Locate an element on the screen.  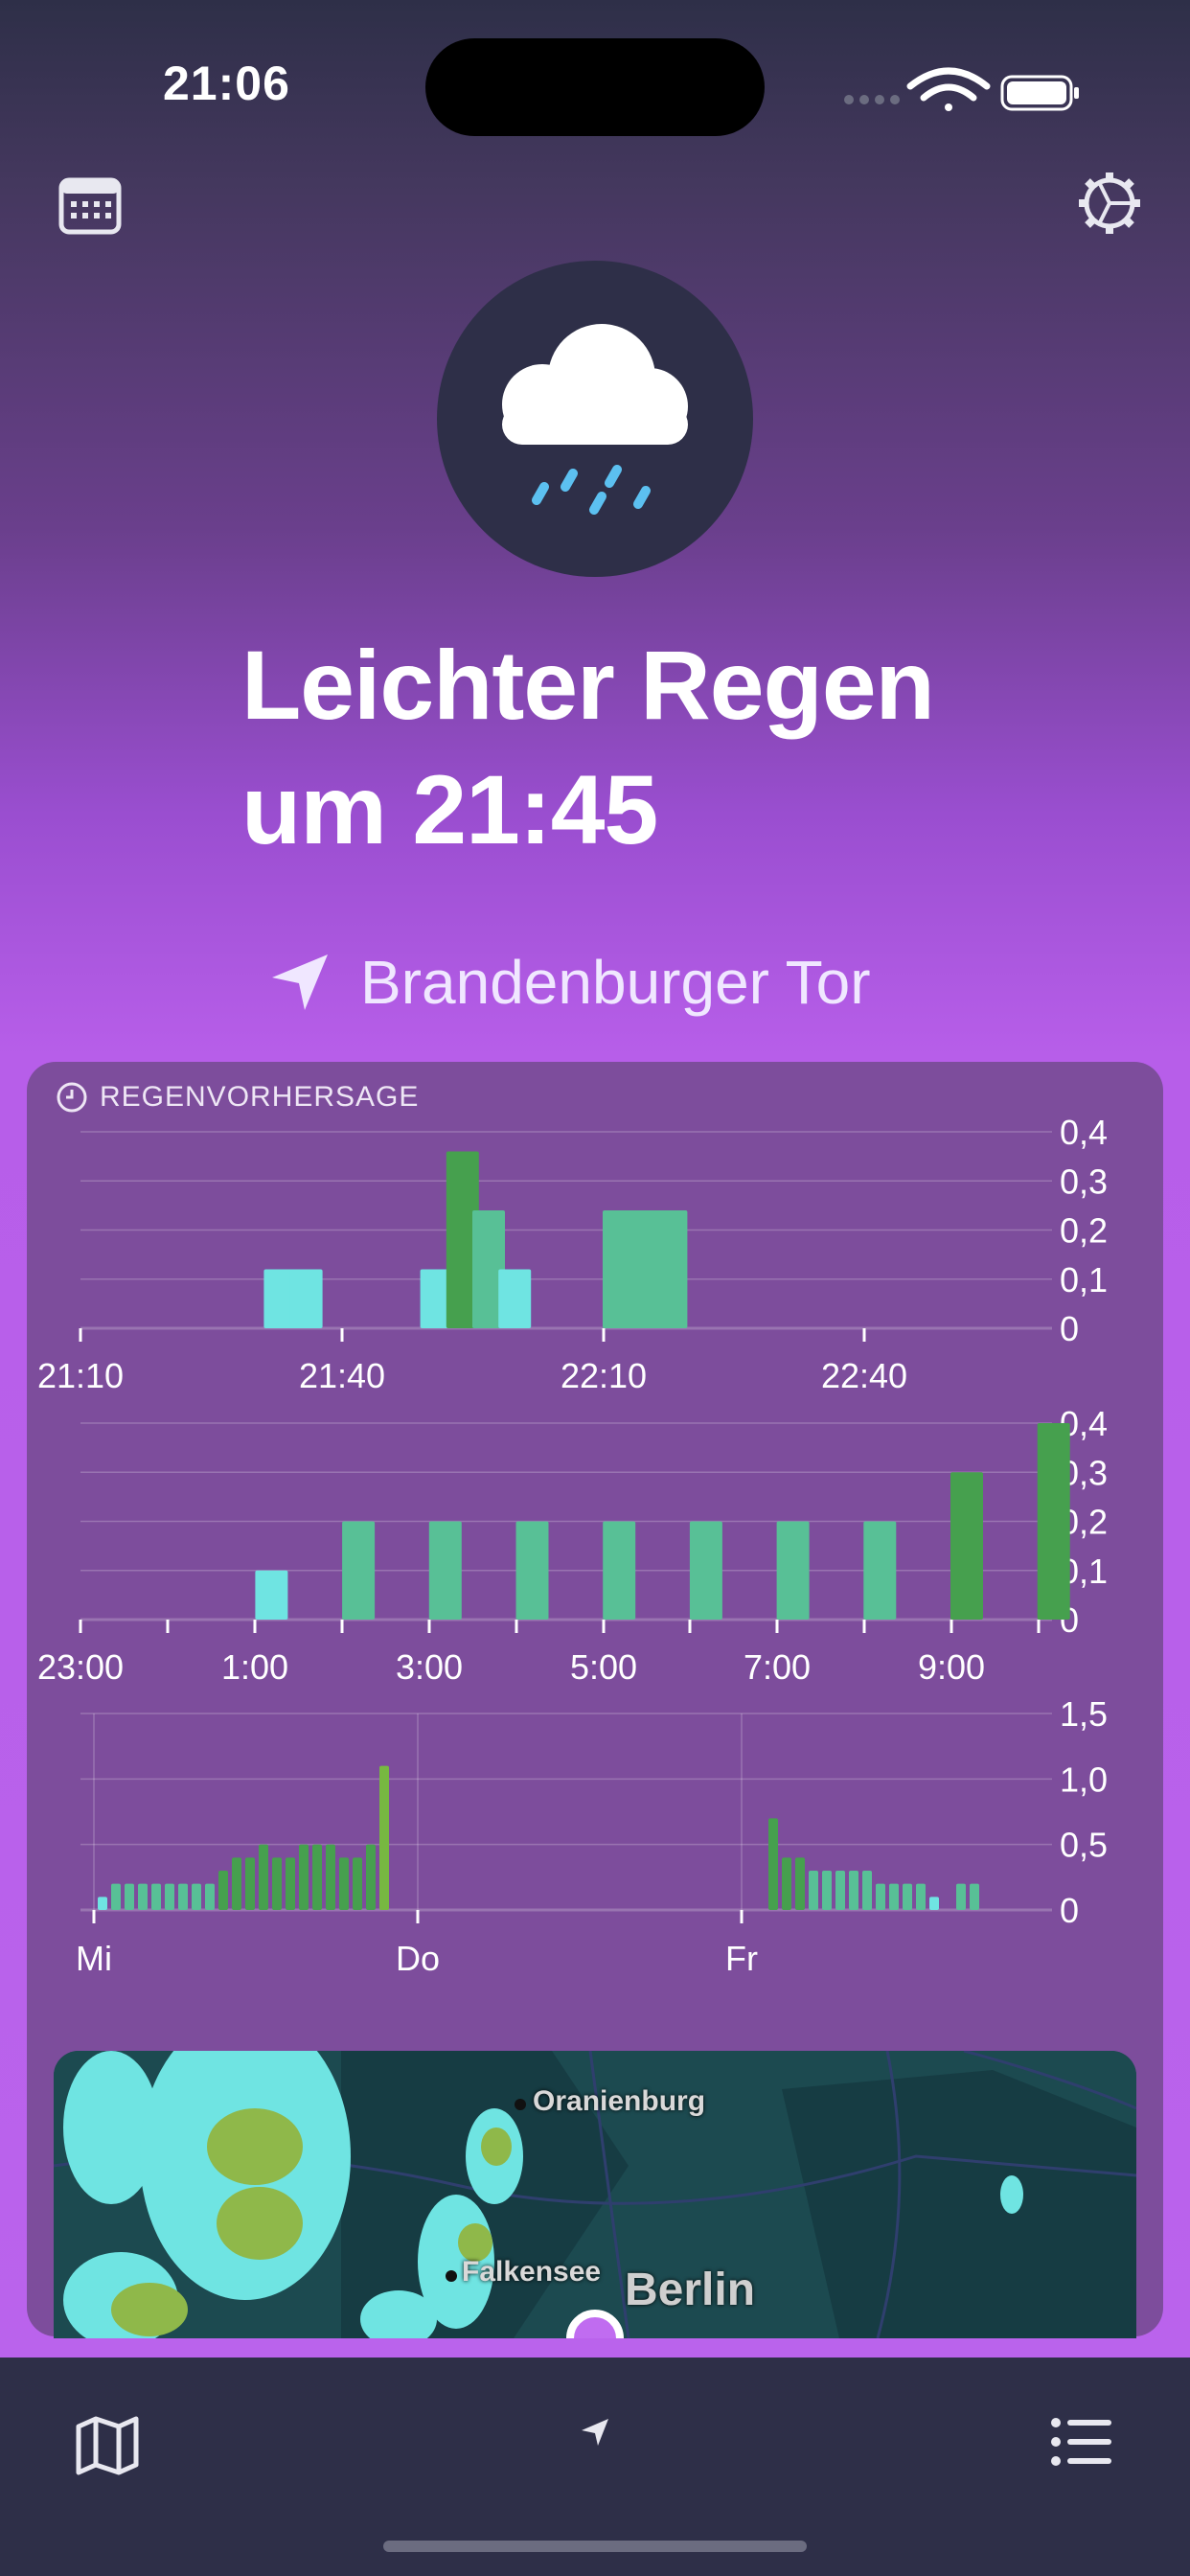
chart-0-y-tick-label: 0,1 is located at coordinates (1084, 1280).